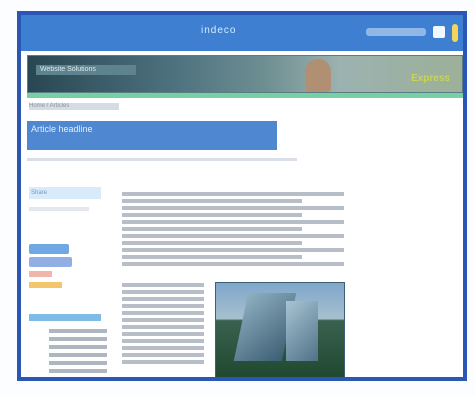  What do you see at coordinates (218, 30) in the screenshot?
I see `brand-logo: indeco` at bounding box center [218, 30].